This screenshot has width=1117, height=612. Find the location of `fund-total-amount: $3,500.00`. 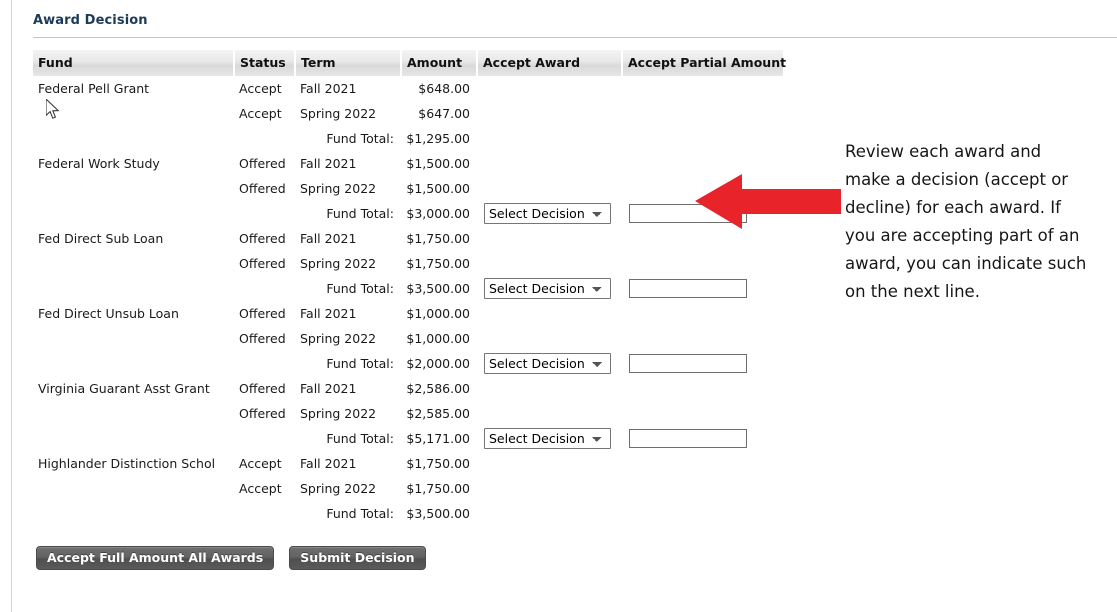

fund-total-amount: $3,500.00 is located at coordinates (438, 513).